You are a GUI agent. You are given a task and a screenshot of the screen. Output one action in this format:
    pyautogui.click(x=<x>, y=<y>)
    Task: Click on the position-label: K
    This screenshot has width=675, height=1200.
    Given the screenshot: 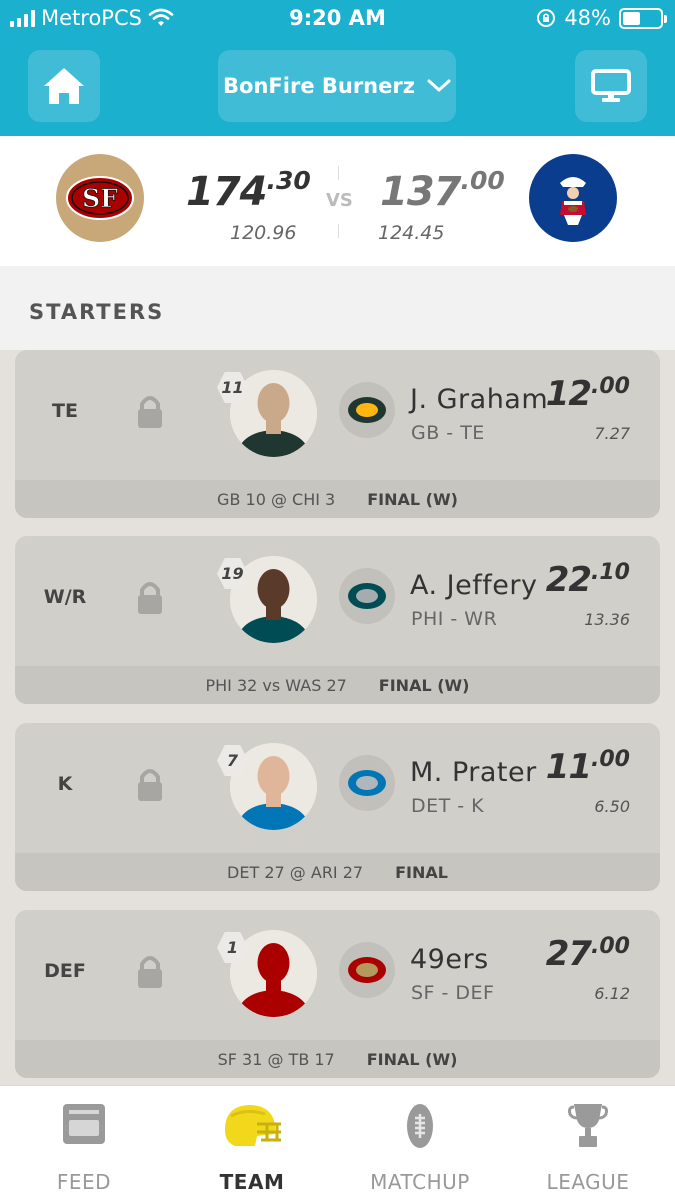 What is the action you would take?
    pyautogui.click(x=65, y=784)
    